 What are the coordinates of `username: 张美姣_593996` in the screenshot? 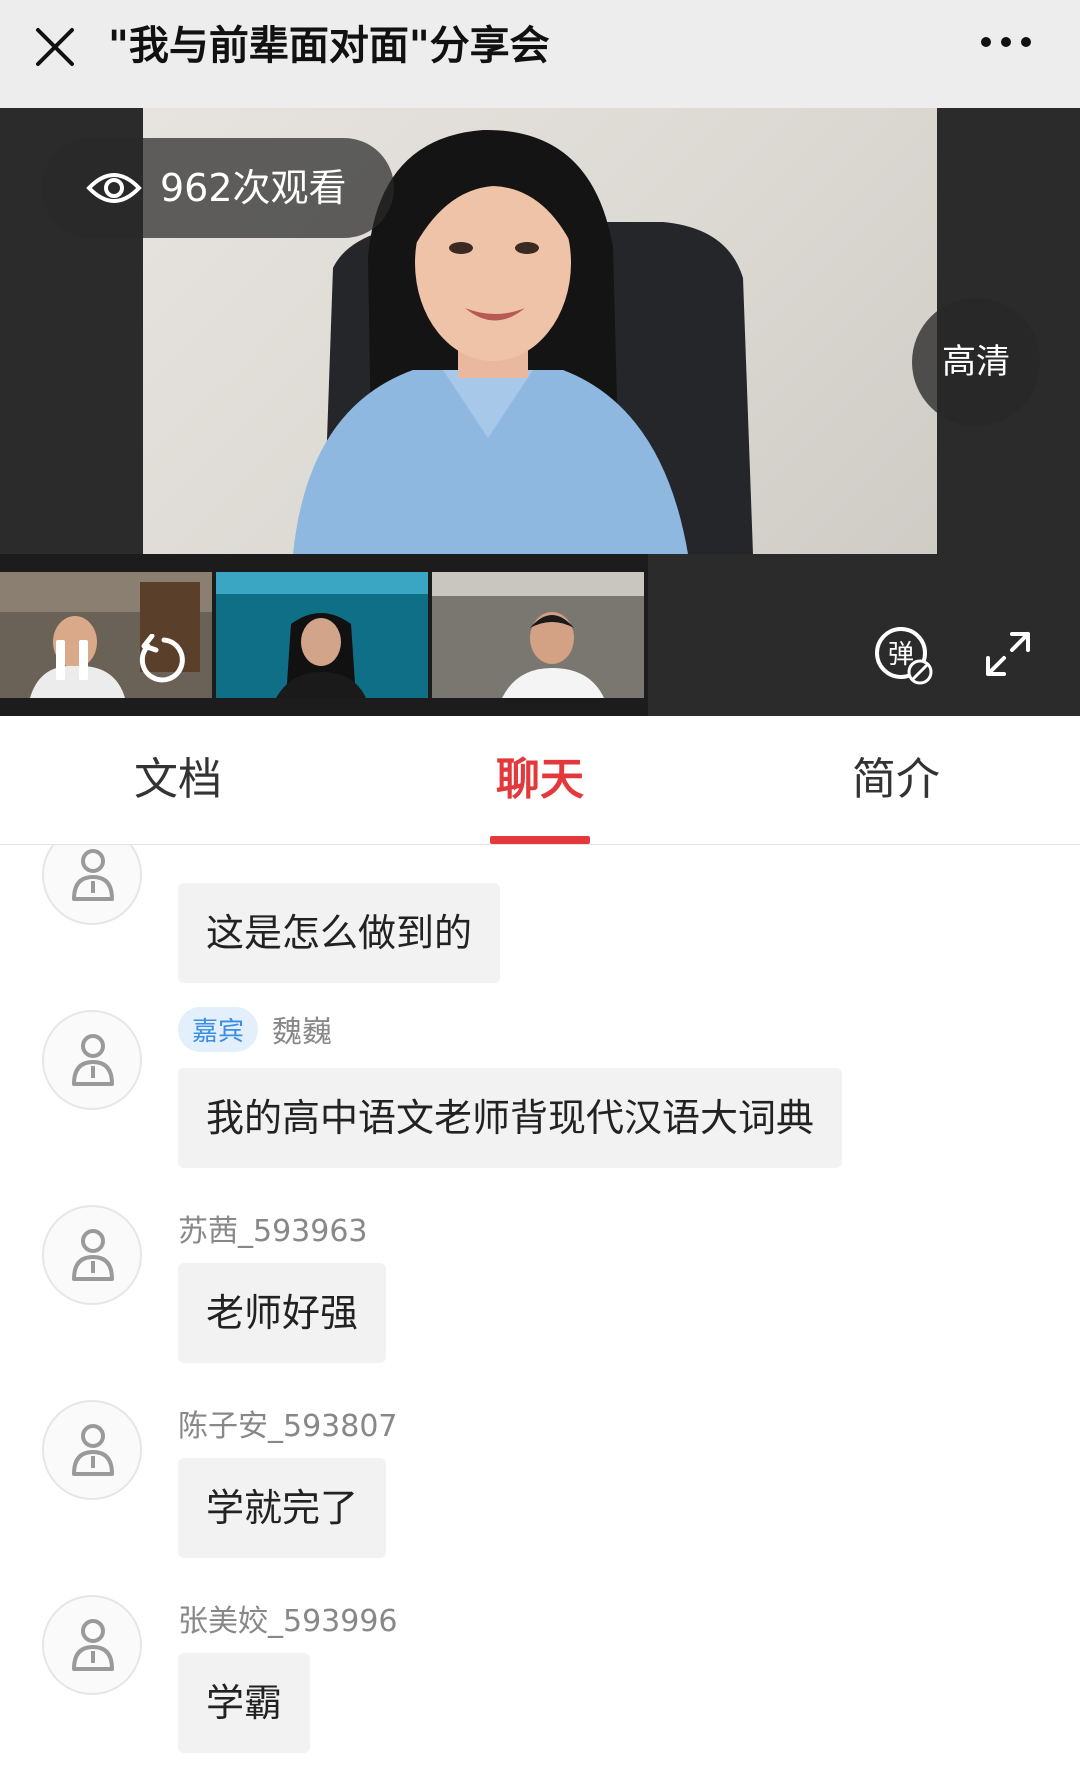 It's located at (288, 1621).